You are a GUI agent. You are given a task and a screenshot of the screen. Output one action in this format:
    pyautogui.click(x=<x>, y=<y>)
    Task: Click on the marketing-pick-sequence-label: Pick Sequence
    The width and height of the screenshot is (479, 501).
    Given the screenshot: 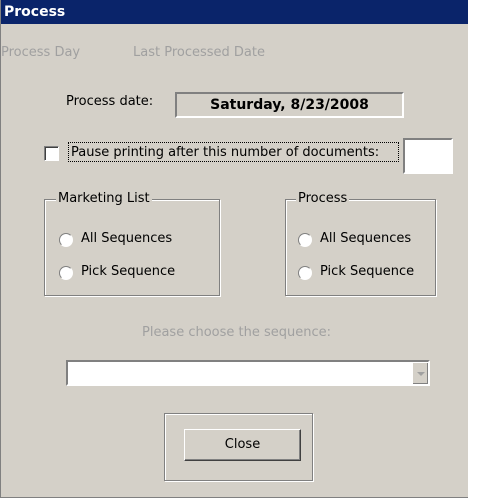 What is the action you would take?
    pyautogui.click(x=128, y=271)
    